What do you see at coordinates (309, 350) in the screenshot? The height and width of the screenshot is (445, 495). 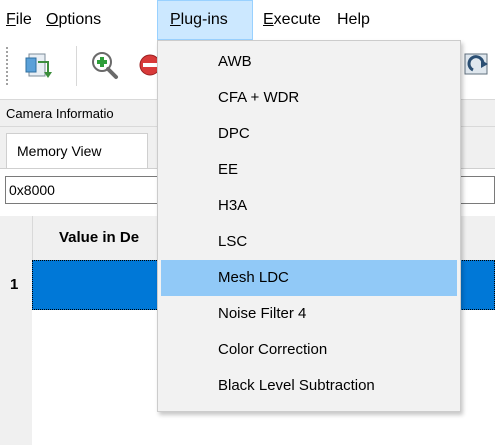 I see `menu-item-color-correction: Color Correction` at bounding box center [309, 350].